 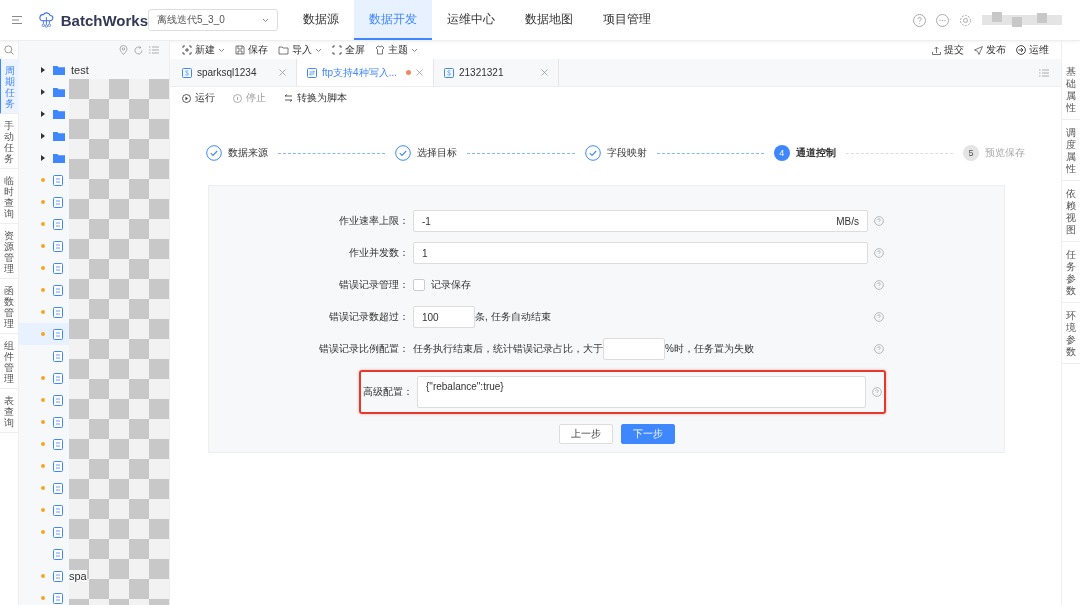 I want to click on step-button: 上一步, so click(x=585, y=434).